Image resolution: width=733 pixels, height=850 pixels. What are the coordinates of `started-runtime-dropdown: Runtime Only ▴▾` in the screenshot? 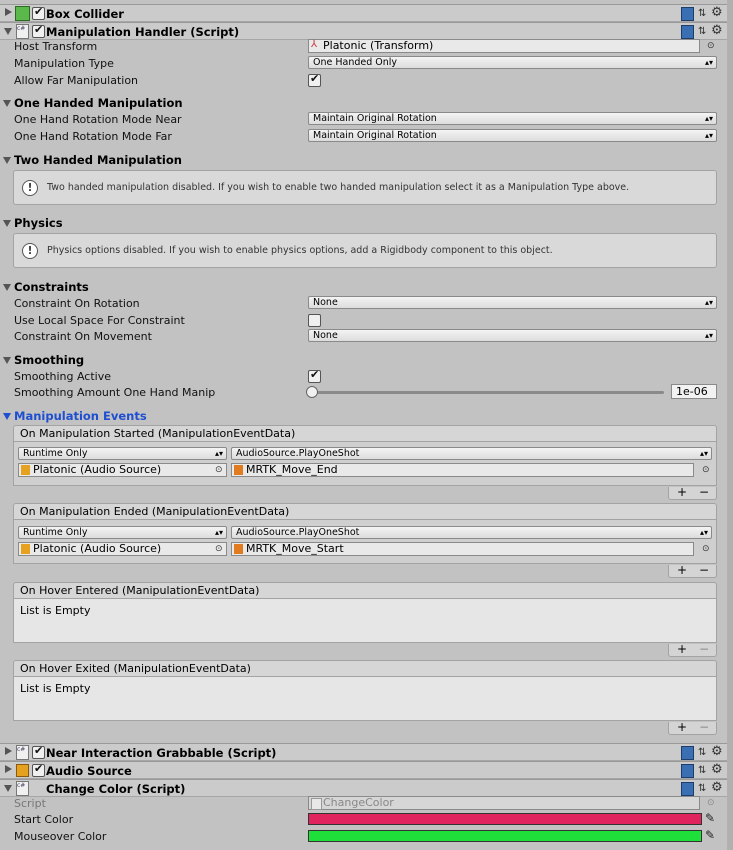 It's located at (122, 453).